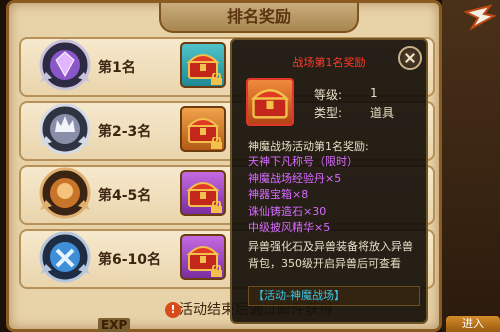 This screenshot has width=500, height=332. Describe the element at coordinates (346, 94) in the screenshot. I see `level-row: 等级: 1` at that location.